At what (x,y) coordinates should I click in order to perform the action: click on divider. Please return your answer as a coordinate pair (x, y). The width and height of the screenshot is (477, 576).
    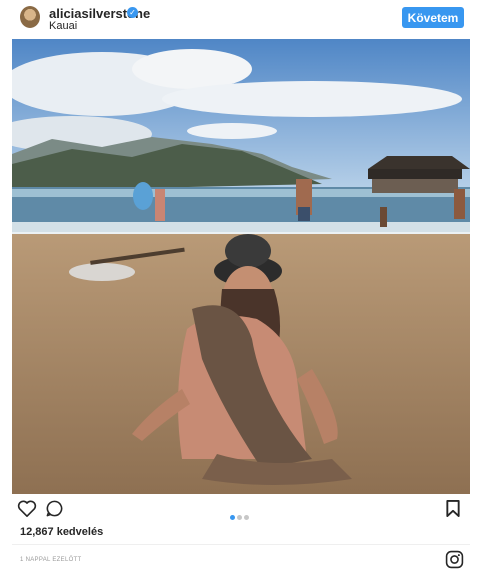
    Looking at the image, I should click on (241, 544).